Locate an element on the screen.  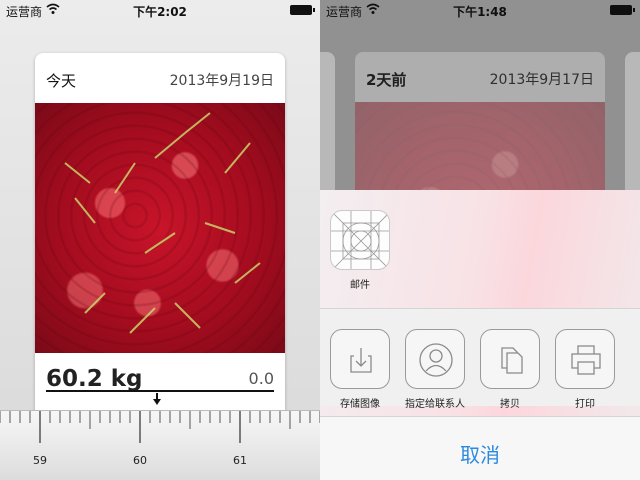
status-bar: 运营商 下午2:02 is located at coordinates (160, 10).